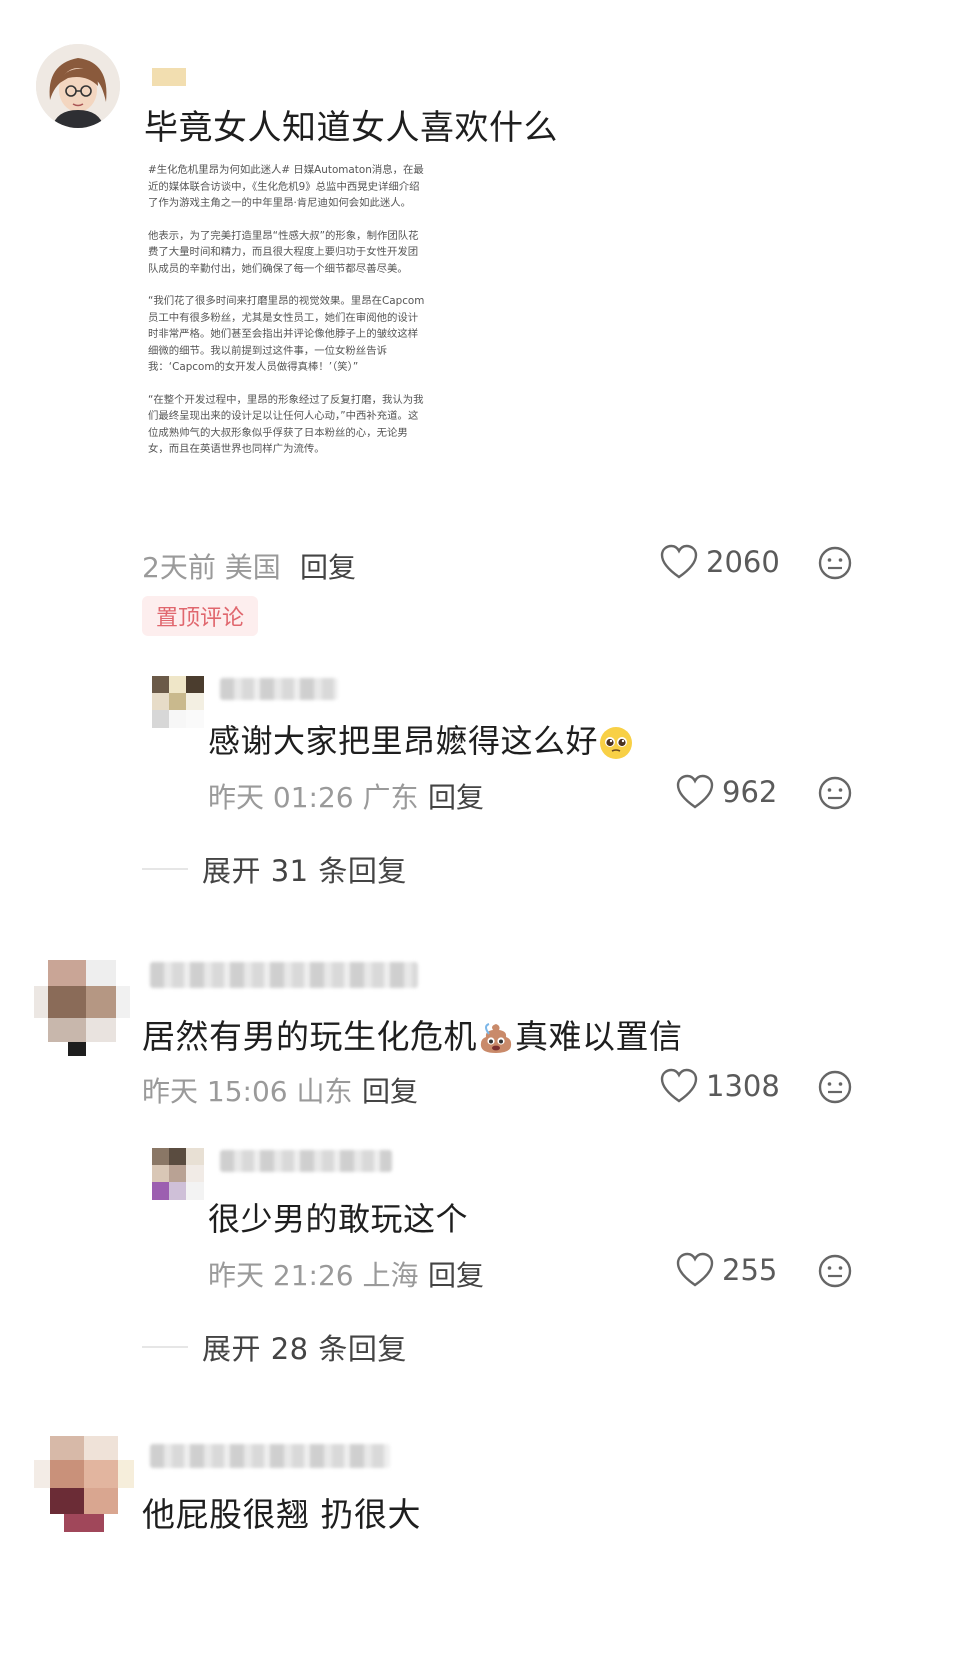  I want to click on pleading-face-emoji, so click(616, 743).